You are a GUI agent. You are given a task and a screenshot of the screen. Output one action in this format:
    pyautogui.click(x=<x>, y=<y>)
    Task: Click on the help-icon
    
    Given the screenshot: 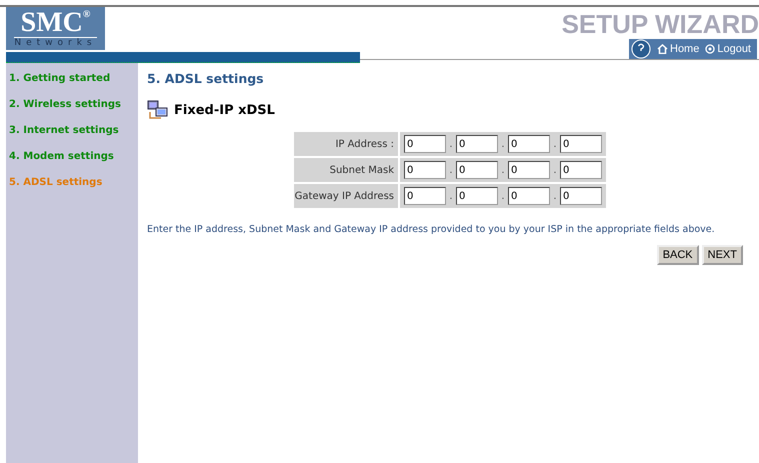 What is the action you would take?
    pyautogui.click(x=641, y=49)
    